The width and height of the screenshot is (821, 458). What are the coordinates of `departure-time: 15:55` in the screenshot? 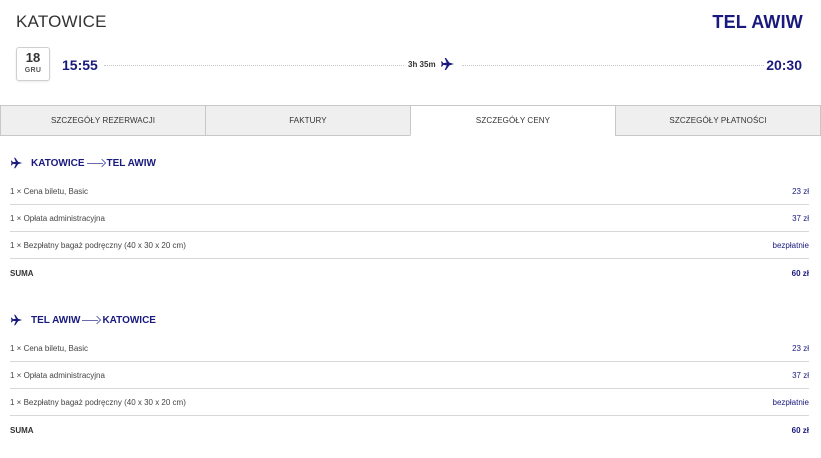 It's located at (80, 65).